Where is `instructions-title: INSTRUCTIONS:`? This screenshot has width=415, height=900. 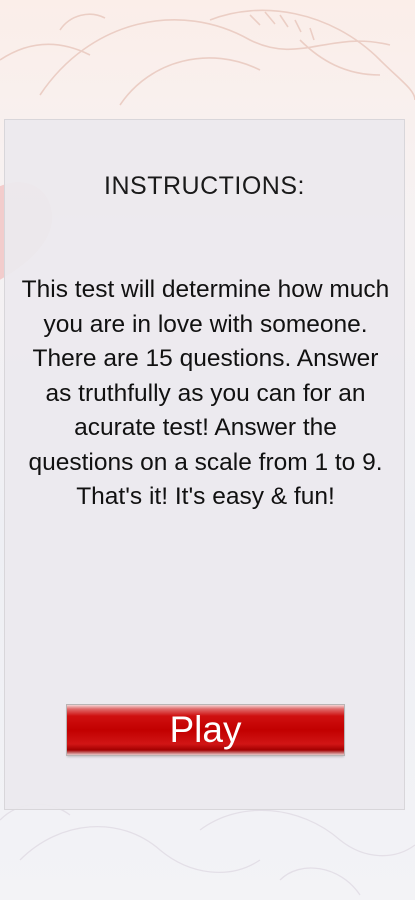 instructions-title: INSTRUCTIONS: is located at coordinates (204, 186).